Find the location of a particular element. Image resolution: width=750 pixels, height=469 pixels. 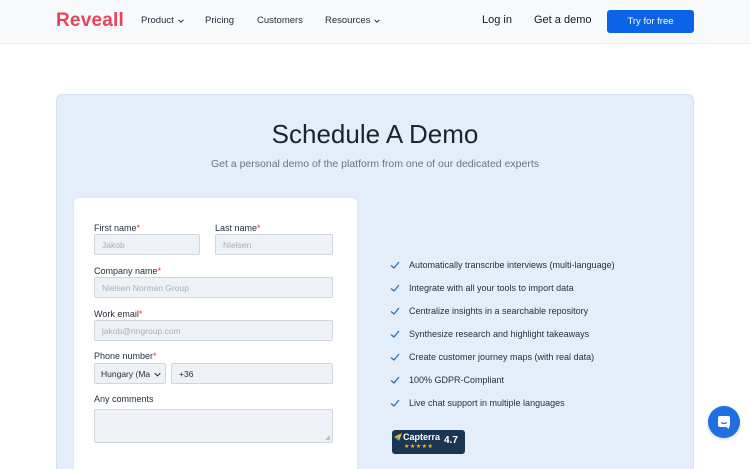

nav-item-label: Product is located at coordinates (157, 20).